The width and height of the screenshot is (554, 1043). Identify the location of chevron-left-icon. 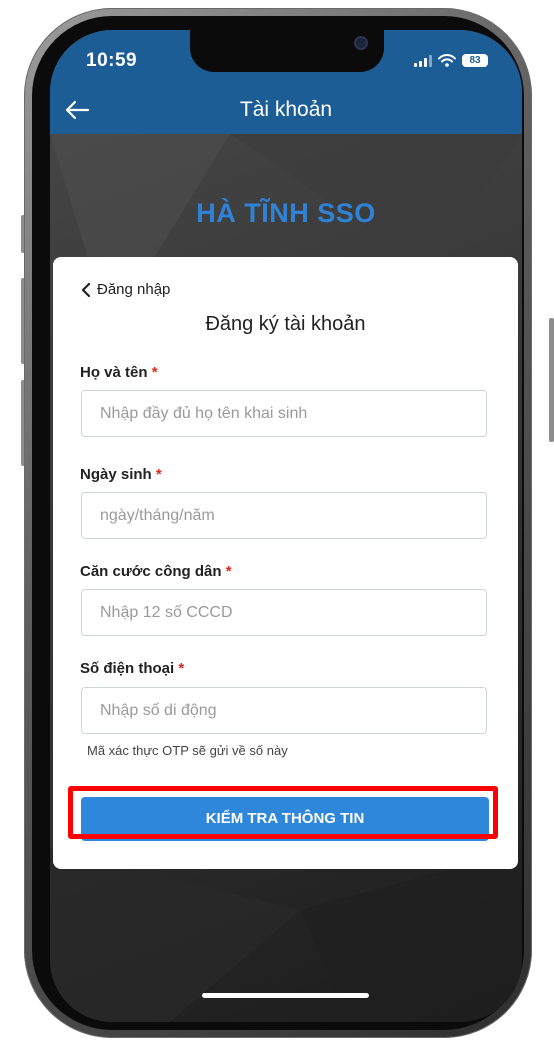
(86, 289).